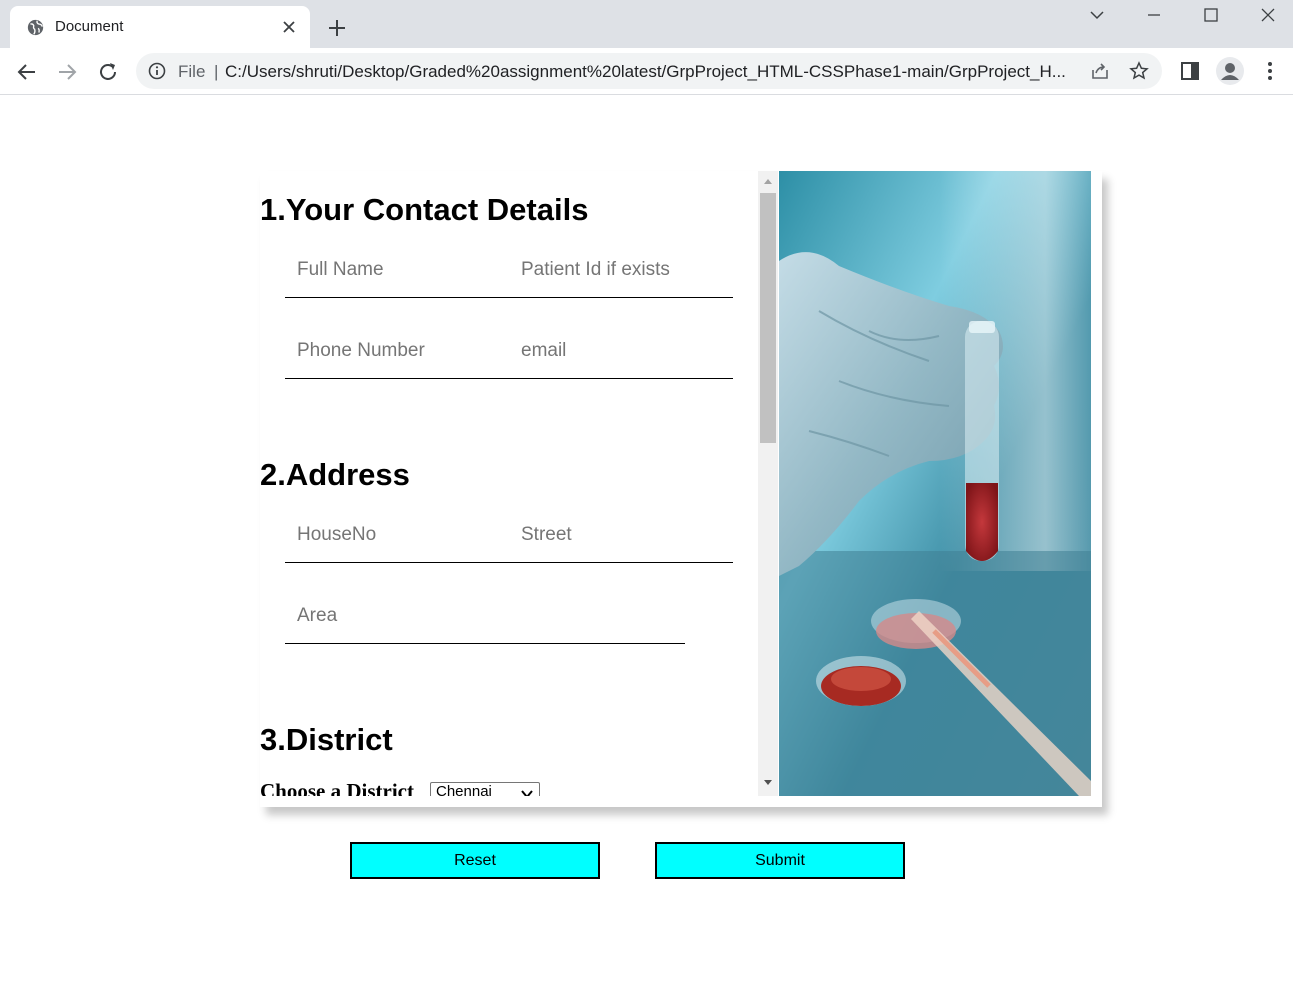 This screenshot has height=982, width=1293. Describe the element at coordinates (335, 474) in the screenshot. I see `section-address-title: 2.Address` at that location.